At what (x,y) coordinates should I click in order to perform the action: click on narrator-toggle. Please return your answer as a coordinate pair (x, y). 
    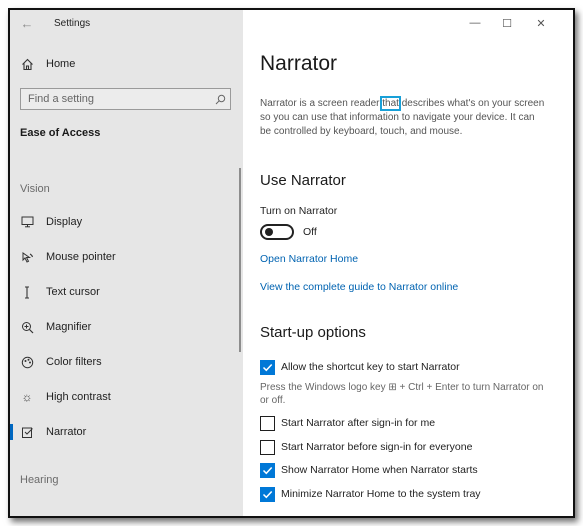
    Looking at the image, I should click on (277, 232).